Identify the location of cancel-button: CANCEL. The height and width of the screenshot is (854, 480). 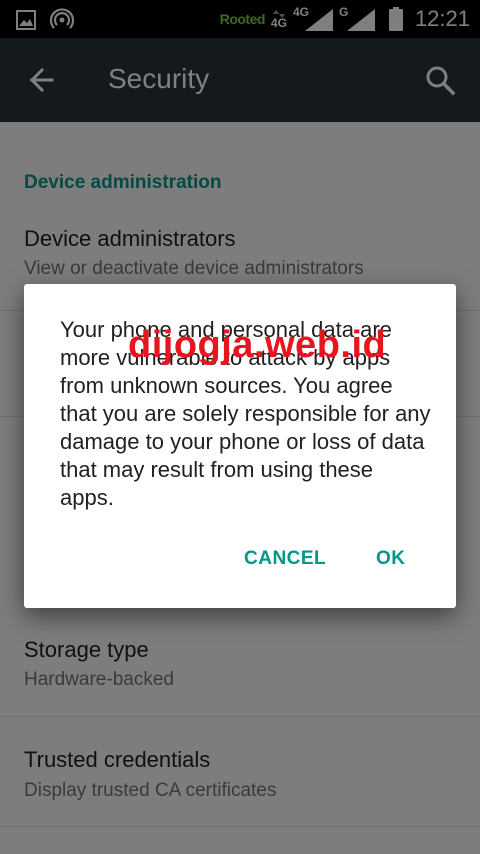
(285, 559).